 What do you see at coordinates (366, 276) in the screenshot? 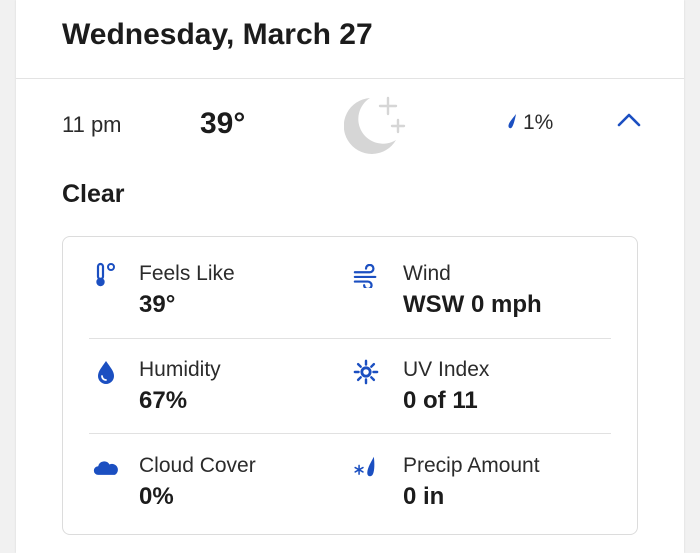
I see `wind-icon` at bounding box center [366, 276].